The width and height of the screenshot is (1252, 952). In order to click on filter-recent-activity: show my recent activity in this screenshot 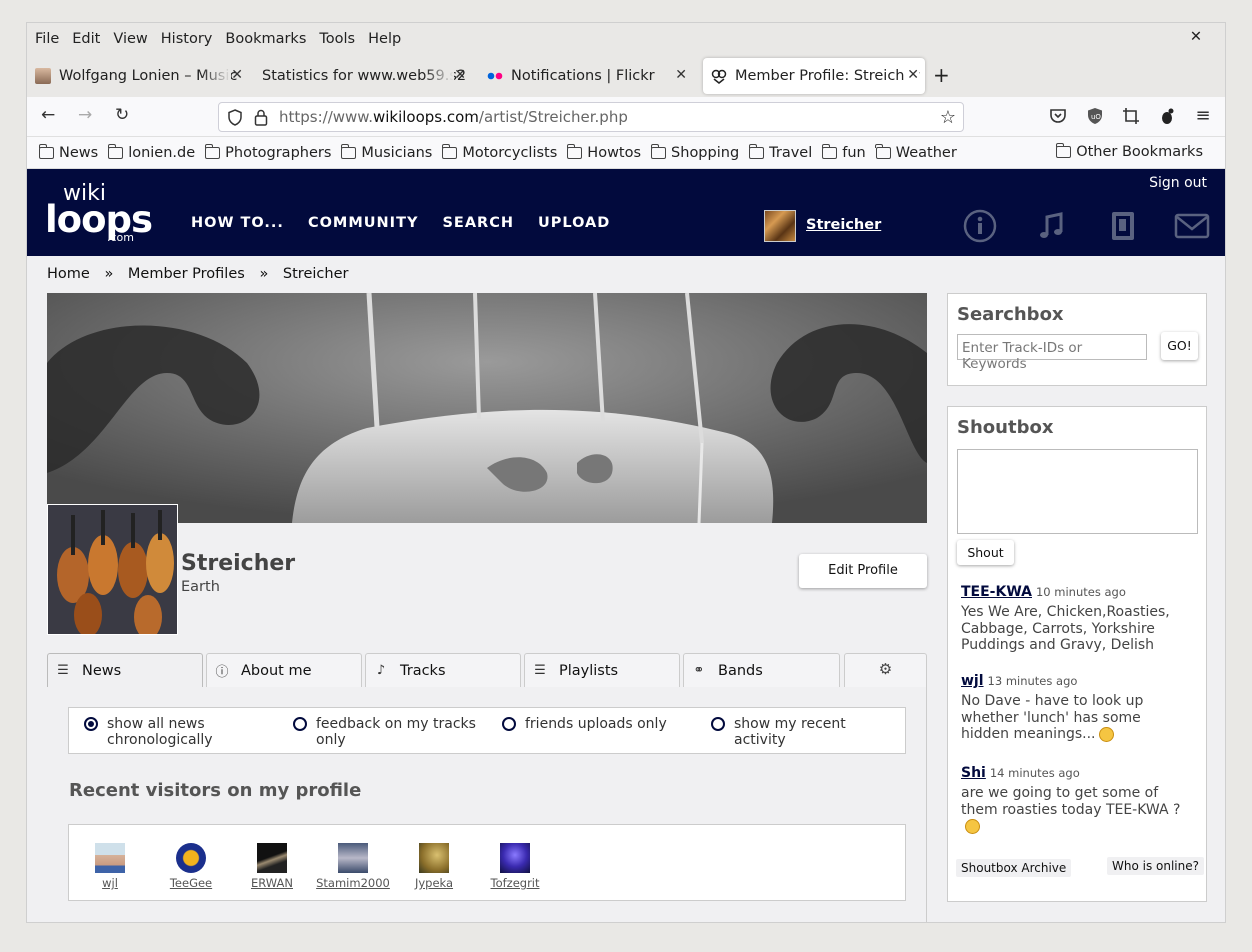, I will do `click(806, 732)`.